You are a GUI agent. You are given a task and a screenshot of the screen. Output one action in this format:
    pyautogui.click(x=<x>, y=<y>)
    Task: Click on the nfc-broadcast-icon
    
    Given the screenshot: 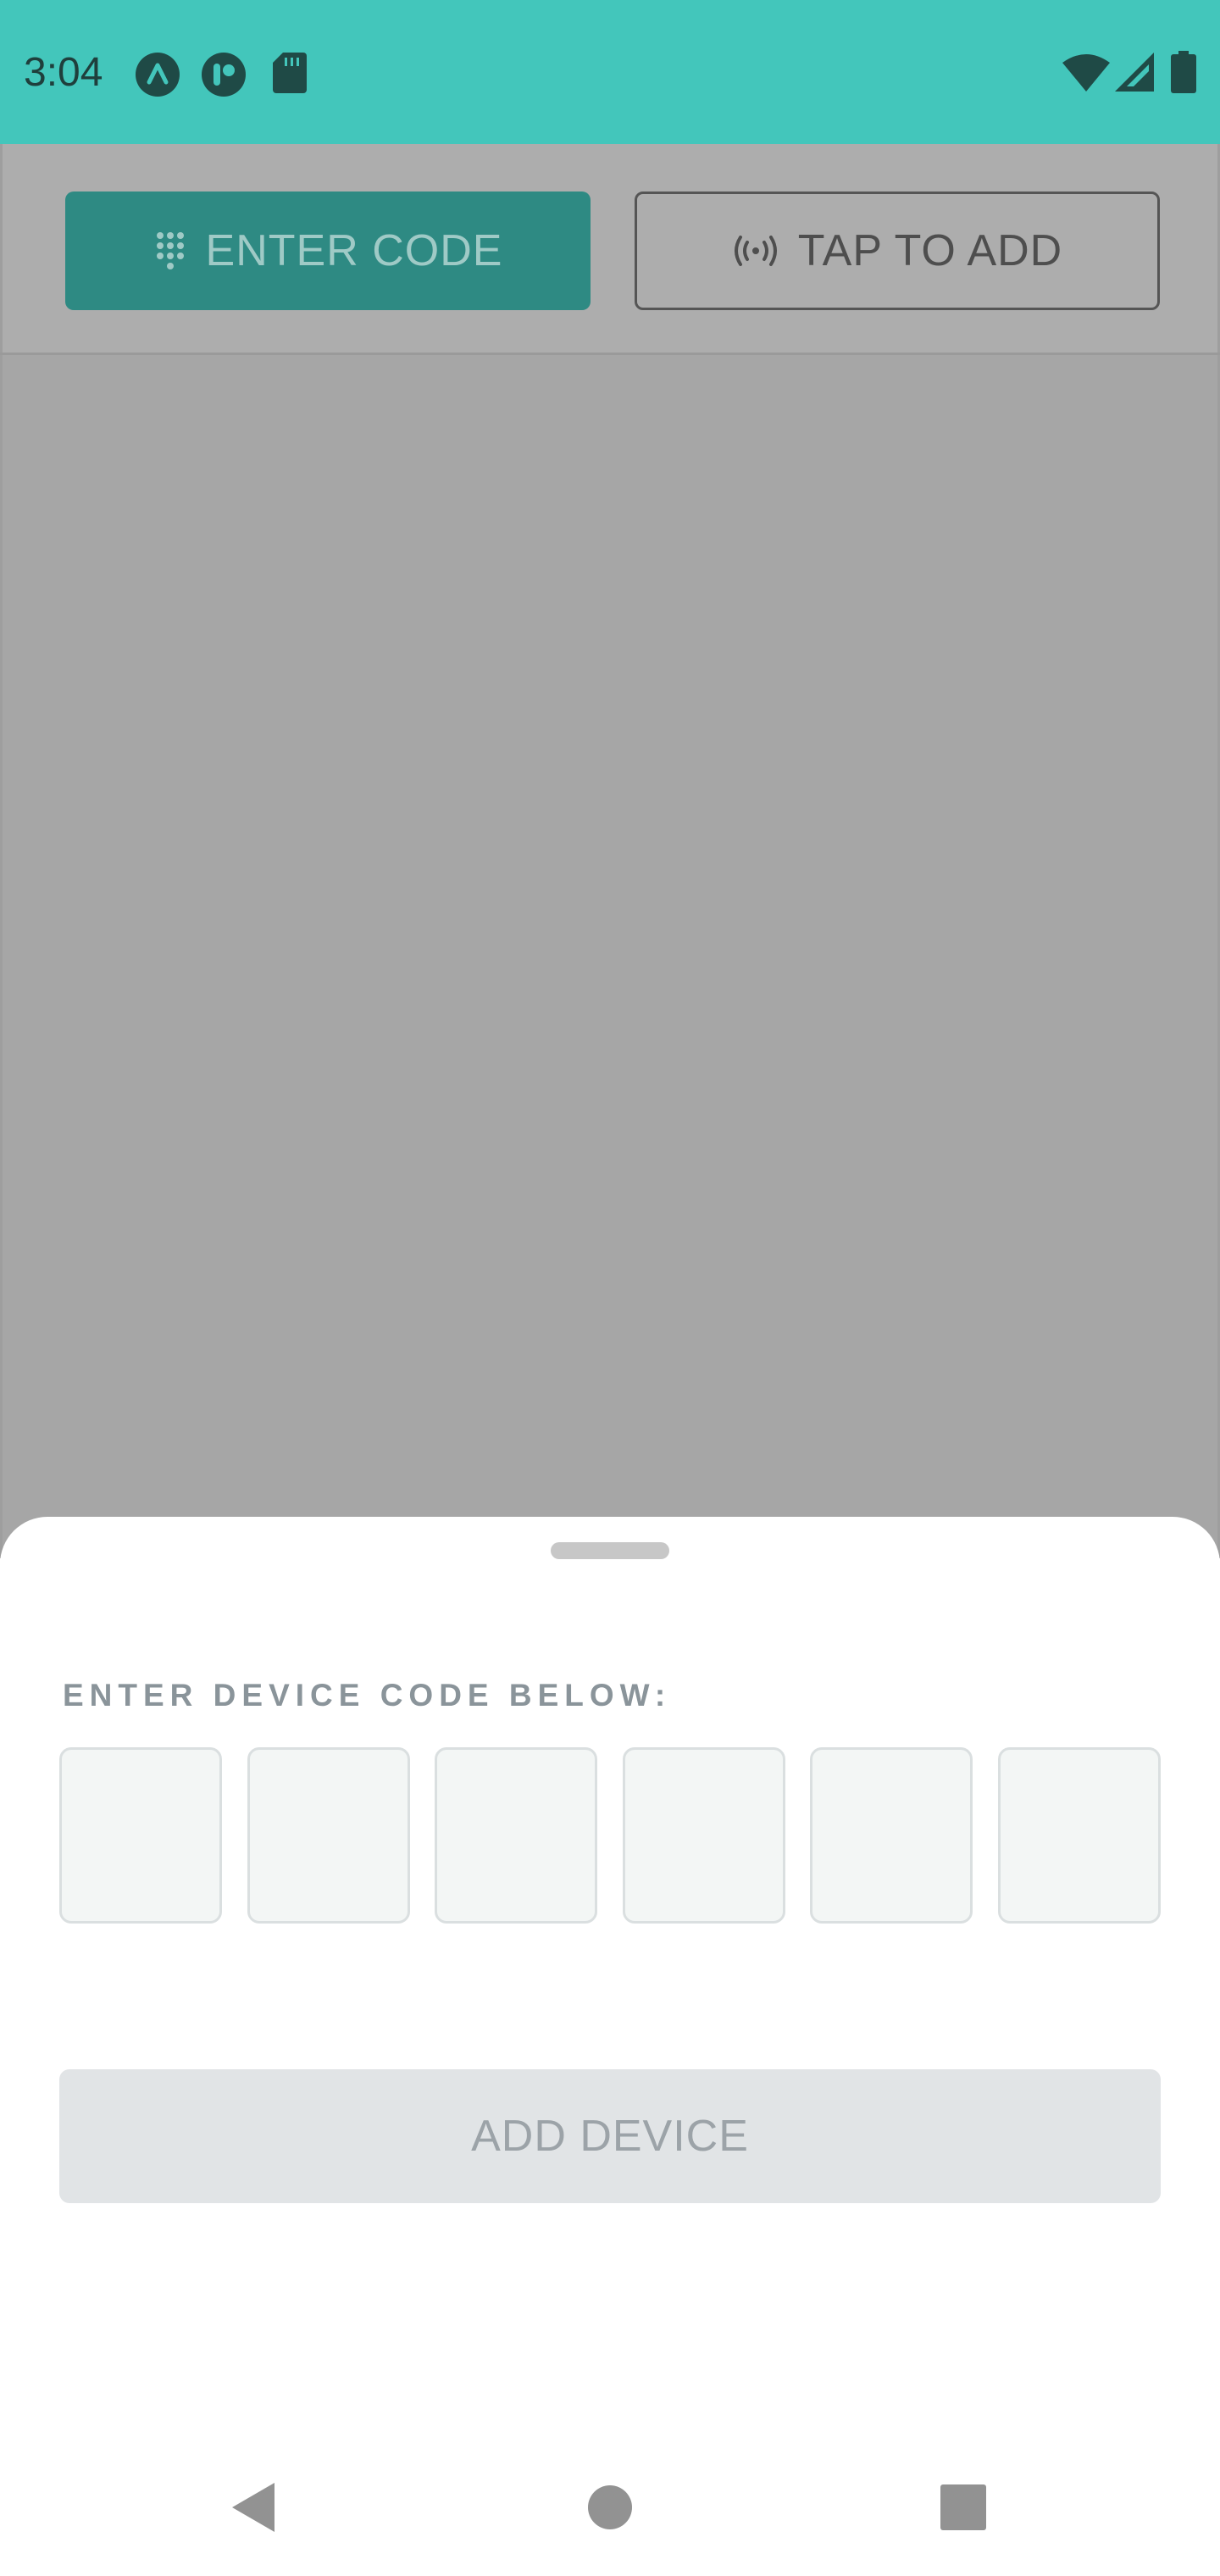 What is the action you would take?
    pyautogui.click(x=755, y=251)
    